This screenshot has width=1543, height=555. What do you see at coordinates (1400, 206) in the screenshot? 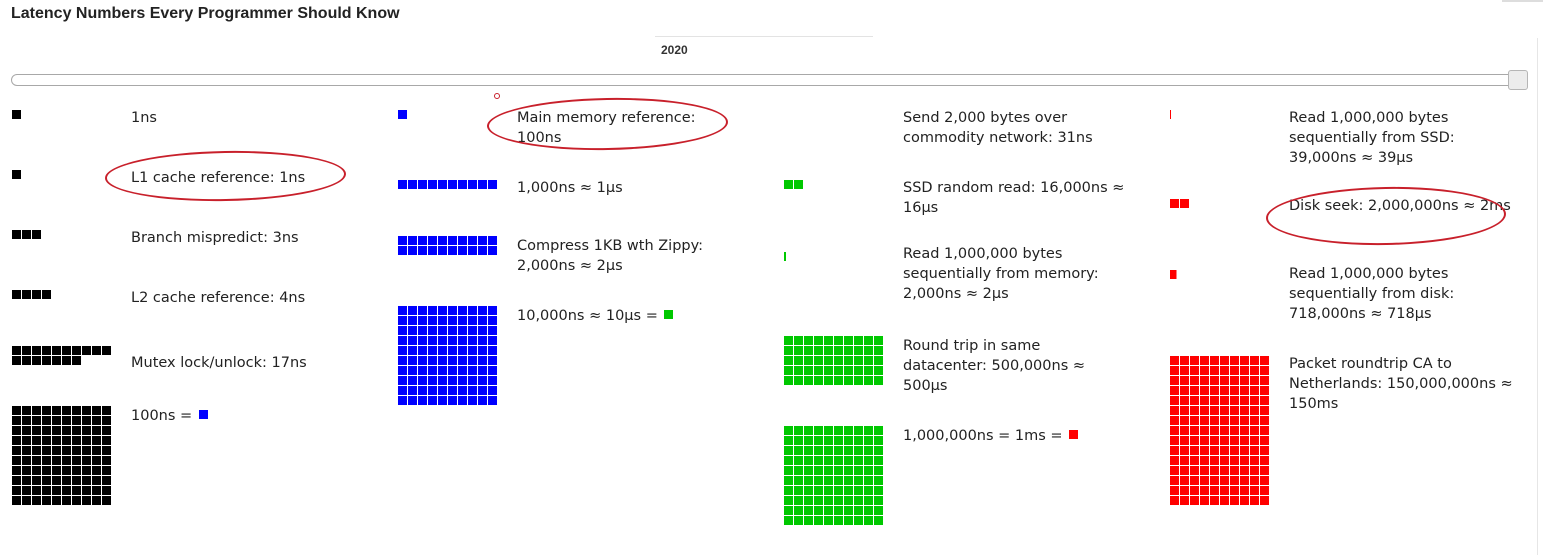
I see `latency-label: Disk seek: 2,000,000ns ≈ 2ms` at bounding box center [1400, 206].